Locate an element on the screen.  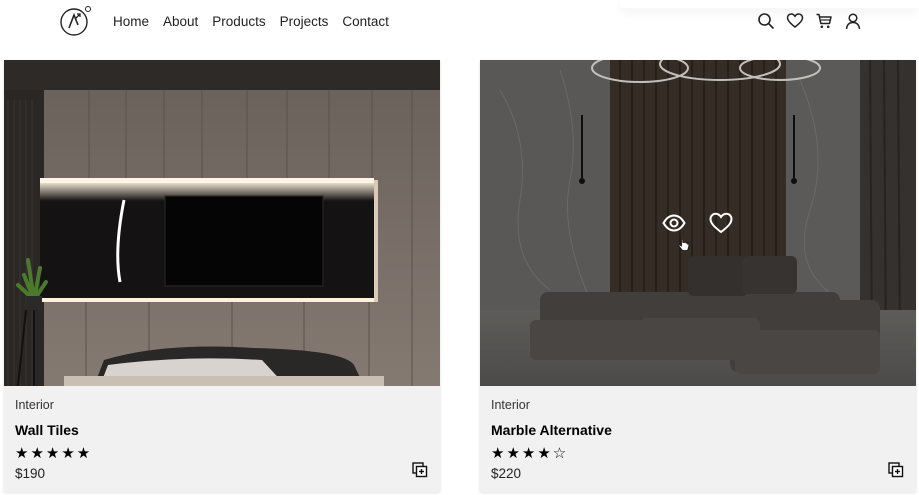
rating-stars: ★★★★☆ is located at coordinates (530, 453).